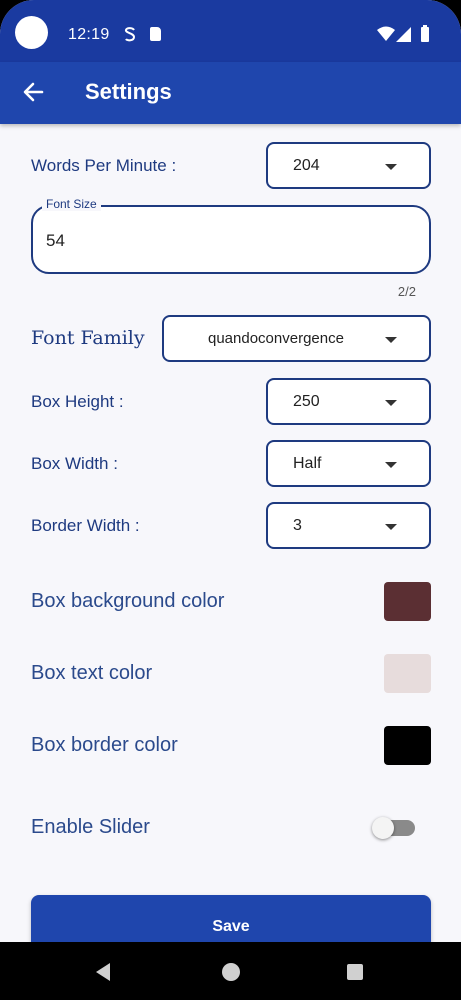 This screenshot has height=1000, width=461. Describe the element at coordinates (348, 165) in the screenshot. I see `words-per-minute-dropdown: 204` at that location.